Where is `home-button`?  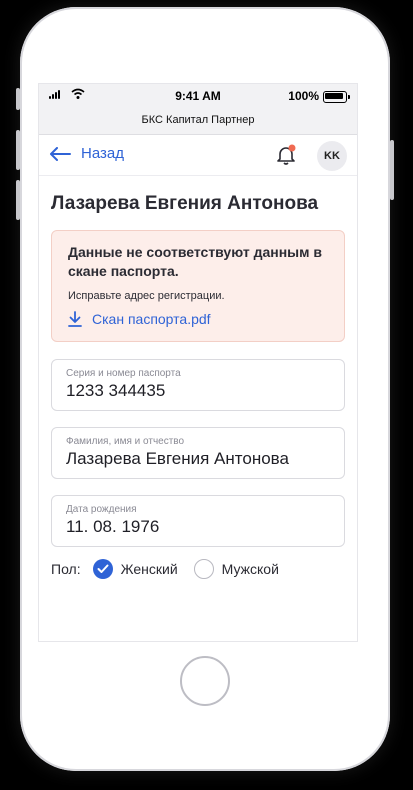
home-button is located at coordinates (205, 681).